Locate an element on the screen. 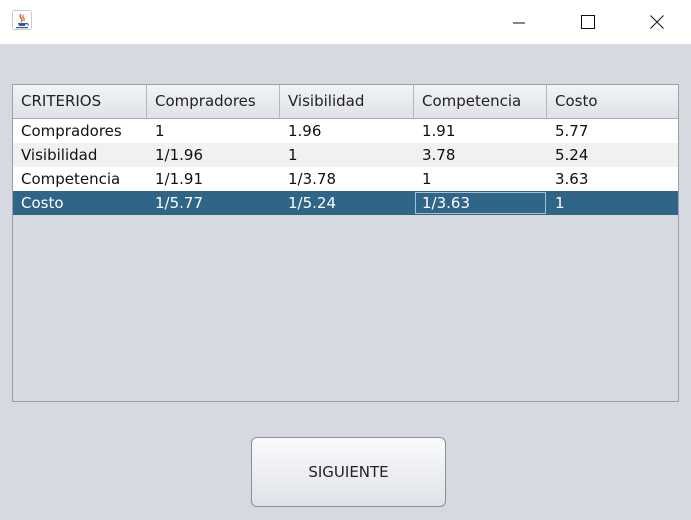 The image size is (691, 520). table-cell: 1/5.24 is located at coordinates (347, 203).